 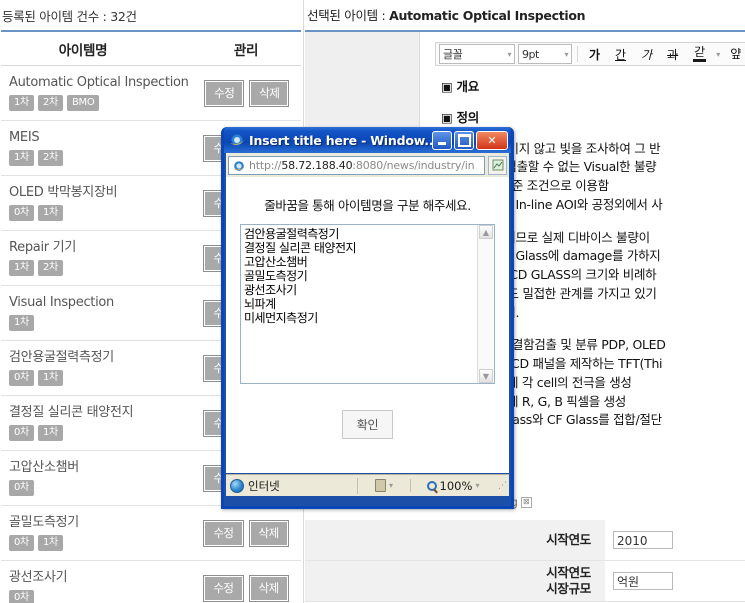 I want to click on minimize-button, so click(x=442, y=140).